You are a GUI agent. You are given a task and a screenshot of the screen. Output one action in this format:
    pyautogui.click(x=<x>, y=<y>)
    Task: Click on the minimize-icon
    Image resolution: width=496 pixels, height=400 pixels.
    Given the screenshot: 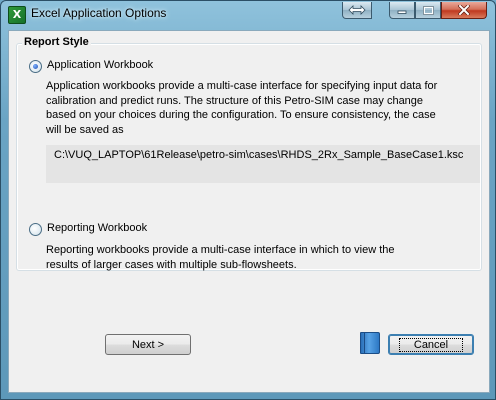 What is the action you would take?
    pyautogui.click(x=402, y=12)
    